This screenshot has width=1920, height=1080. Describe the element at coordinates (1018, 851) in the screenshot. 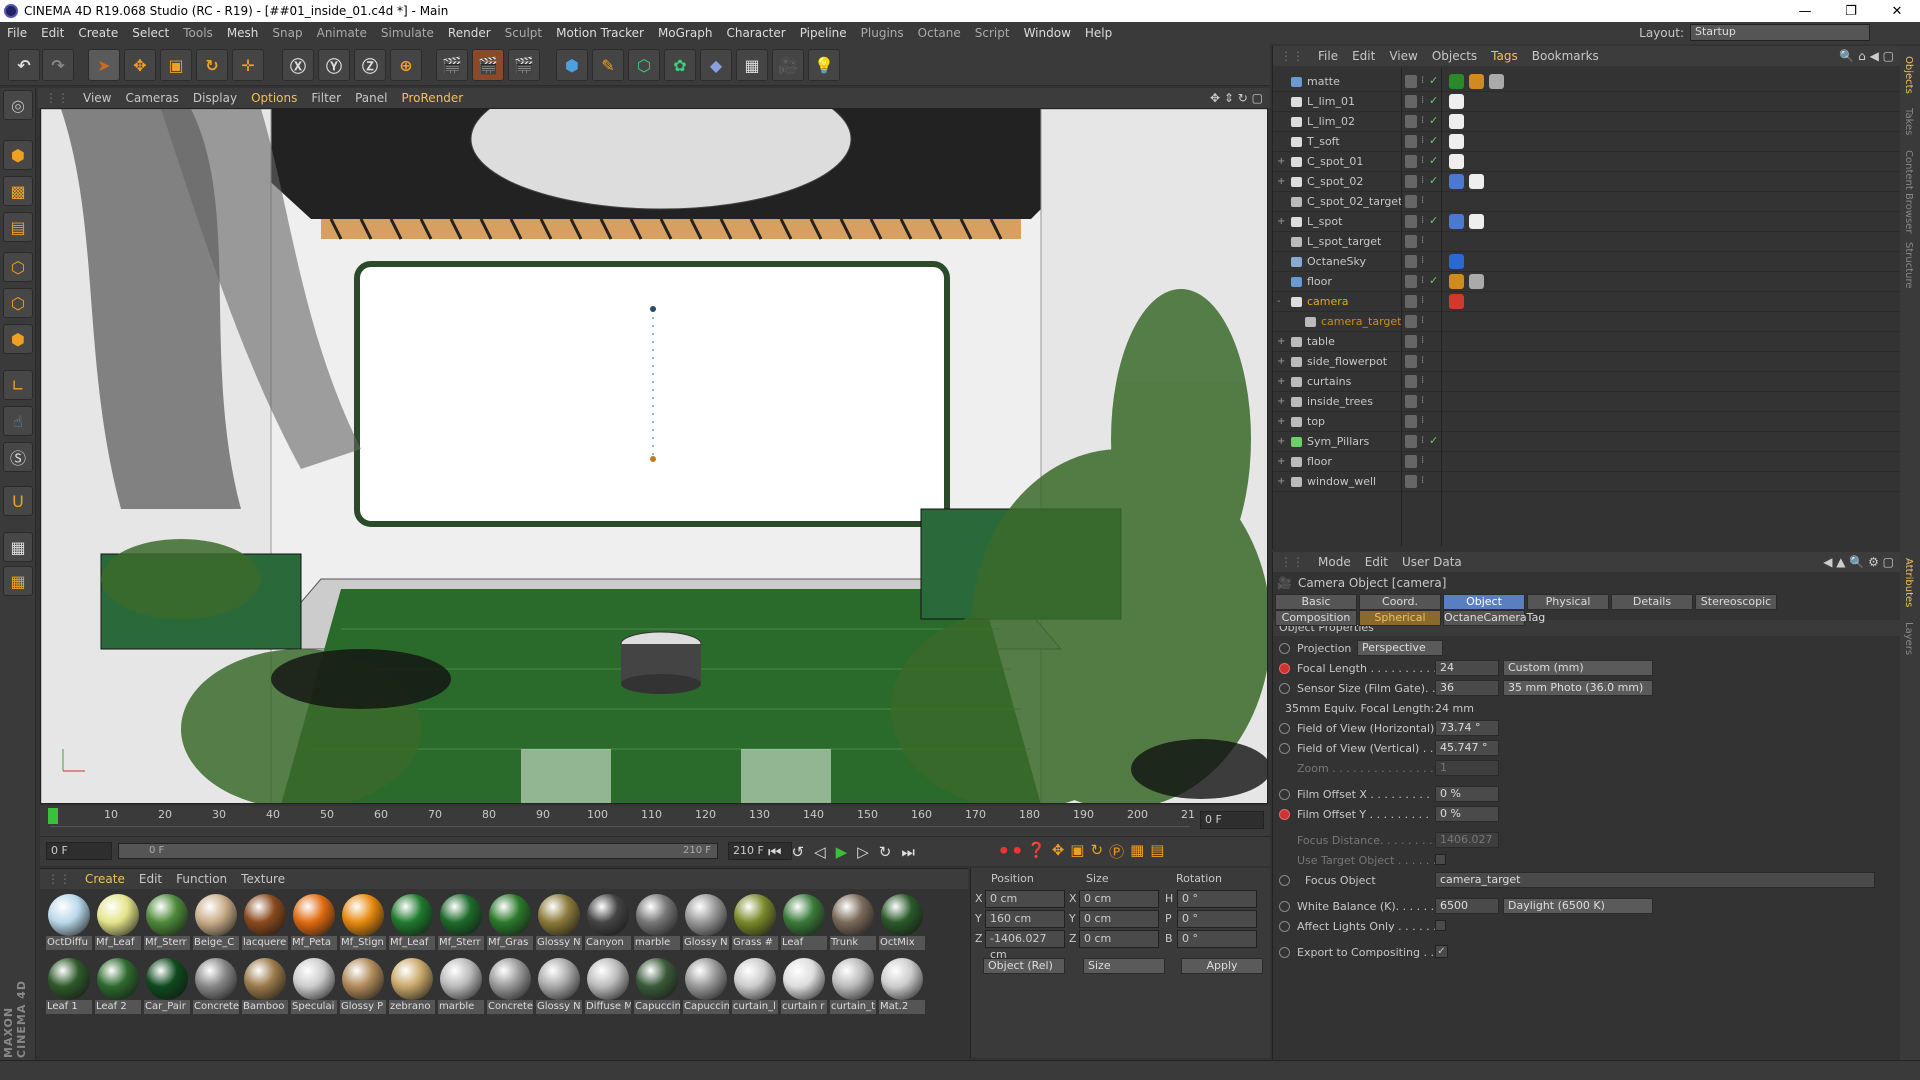

I see `autokey-icon: ⏺` at that location.